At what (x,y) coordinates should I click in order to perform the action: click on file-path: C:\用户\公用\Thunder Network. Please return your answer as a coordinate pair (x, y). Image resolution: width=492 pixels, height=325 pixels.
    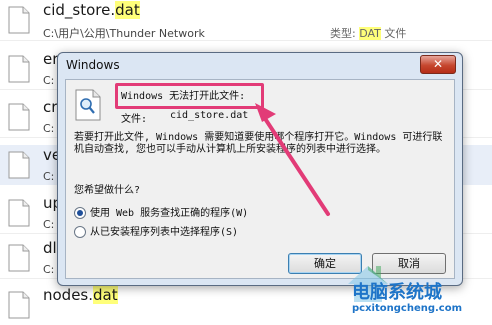
    Looking at the image, I should click on (124, 33).